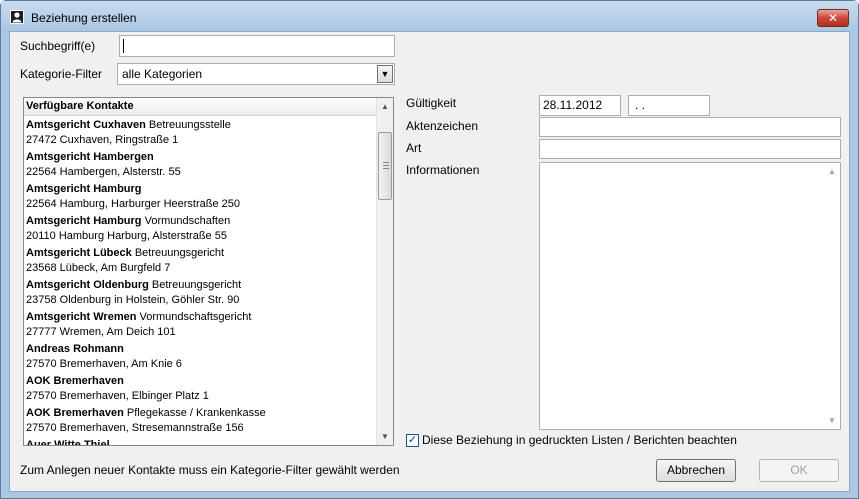 The image size is (859, 499). I want to click on category-filter-select: alle Kategorien ▼, so click(256, 74).